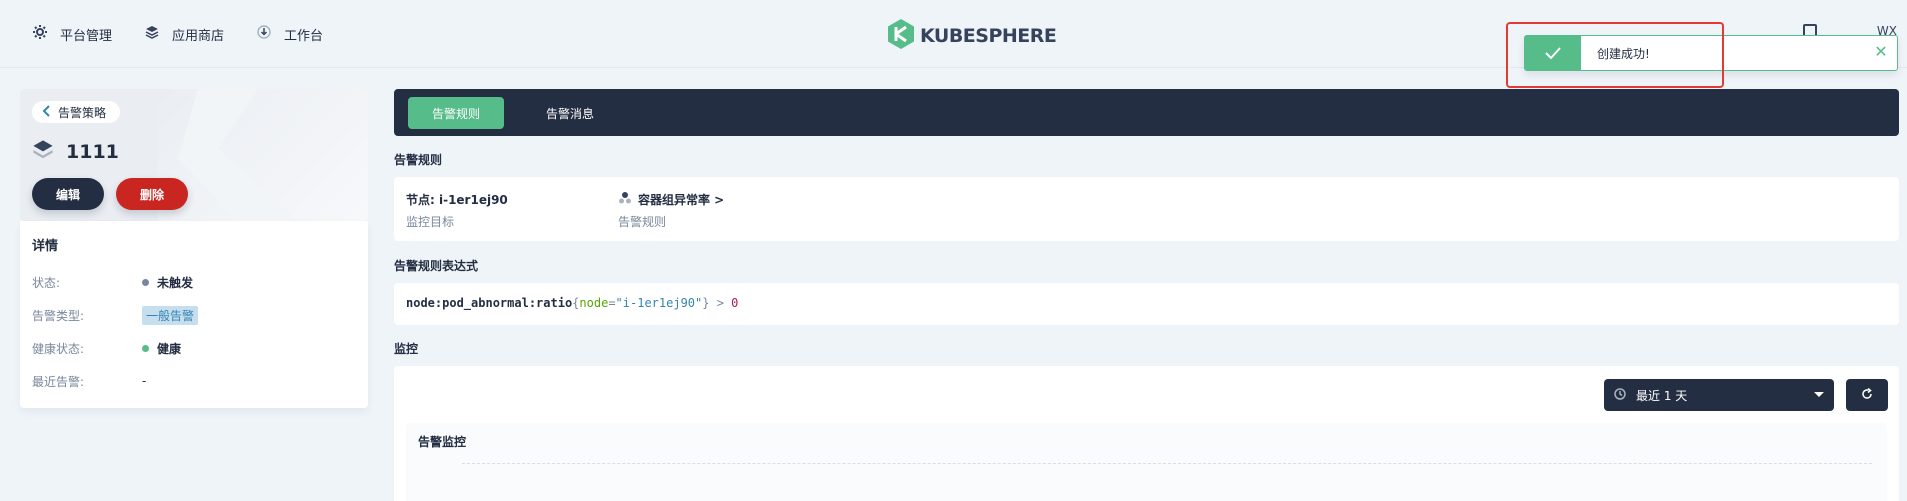 The height and width of the screenshot is (501, 1907). I want to click on alert-rule-main: 容器组异常率 >, so click(671, 199).